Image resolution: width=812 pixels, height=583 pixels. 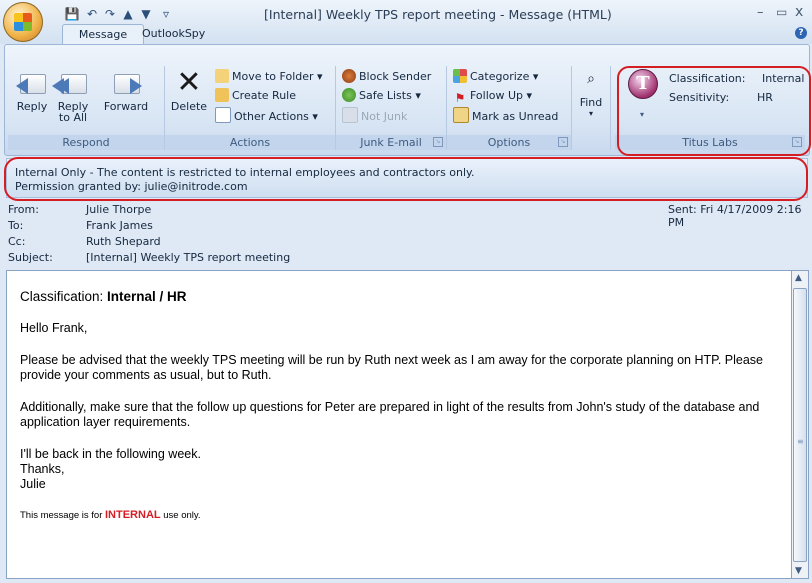 What do you see at coordinates (590, 113) in the screenshot?
I see `find-dropdown-icon: ▾` at bounding box center [590, 113].